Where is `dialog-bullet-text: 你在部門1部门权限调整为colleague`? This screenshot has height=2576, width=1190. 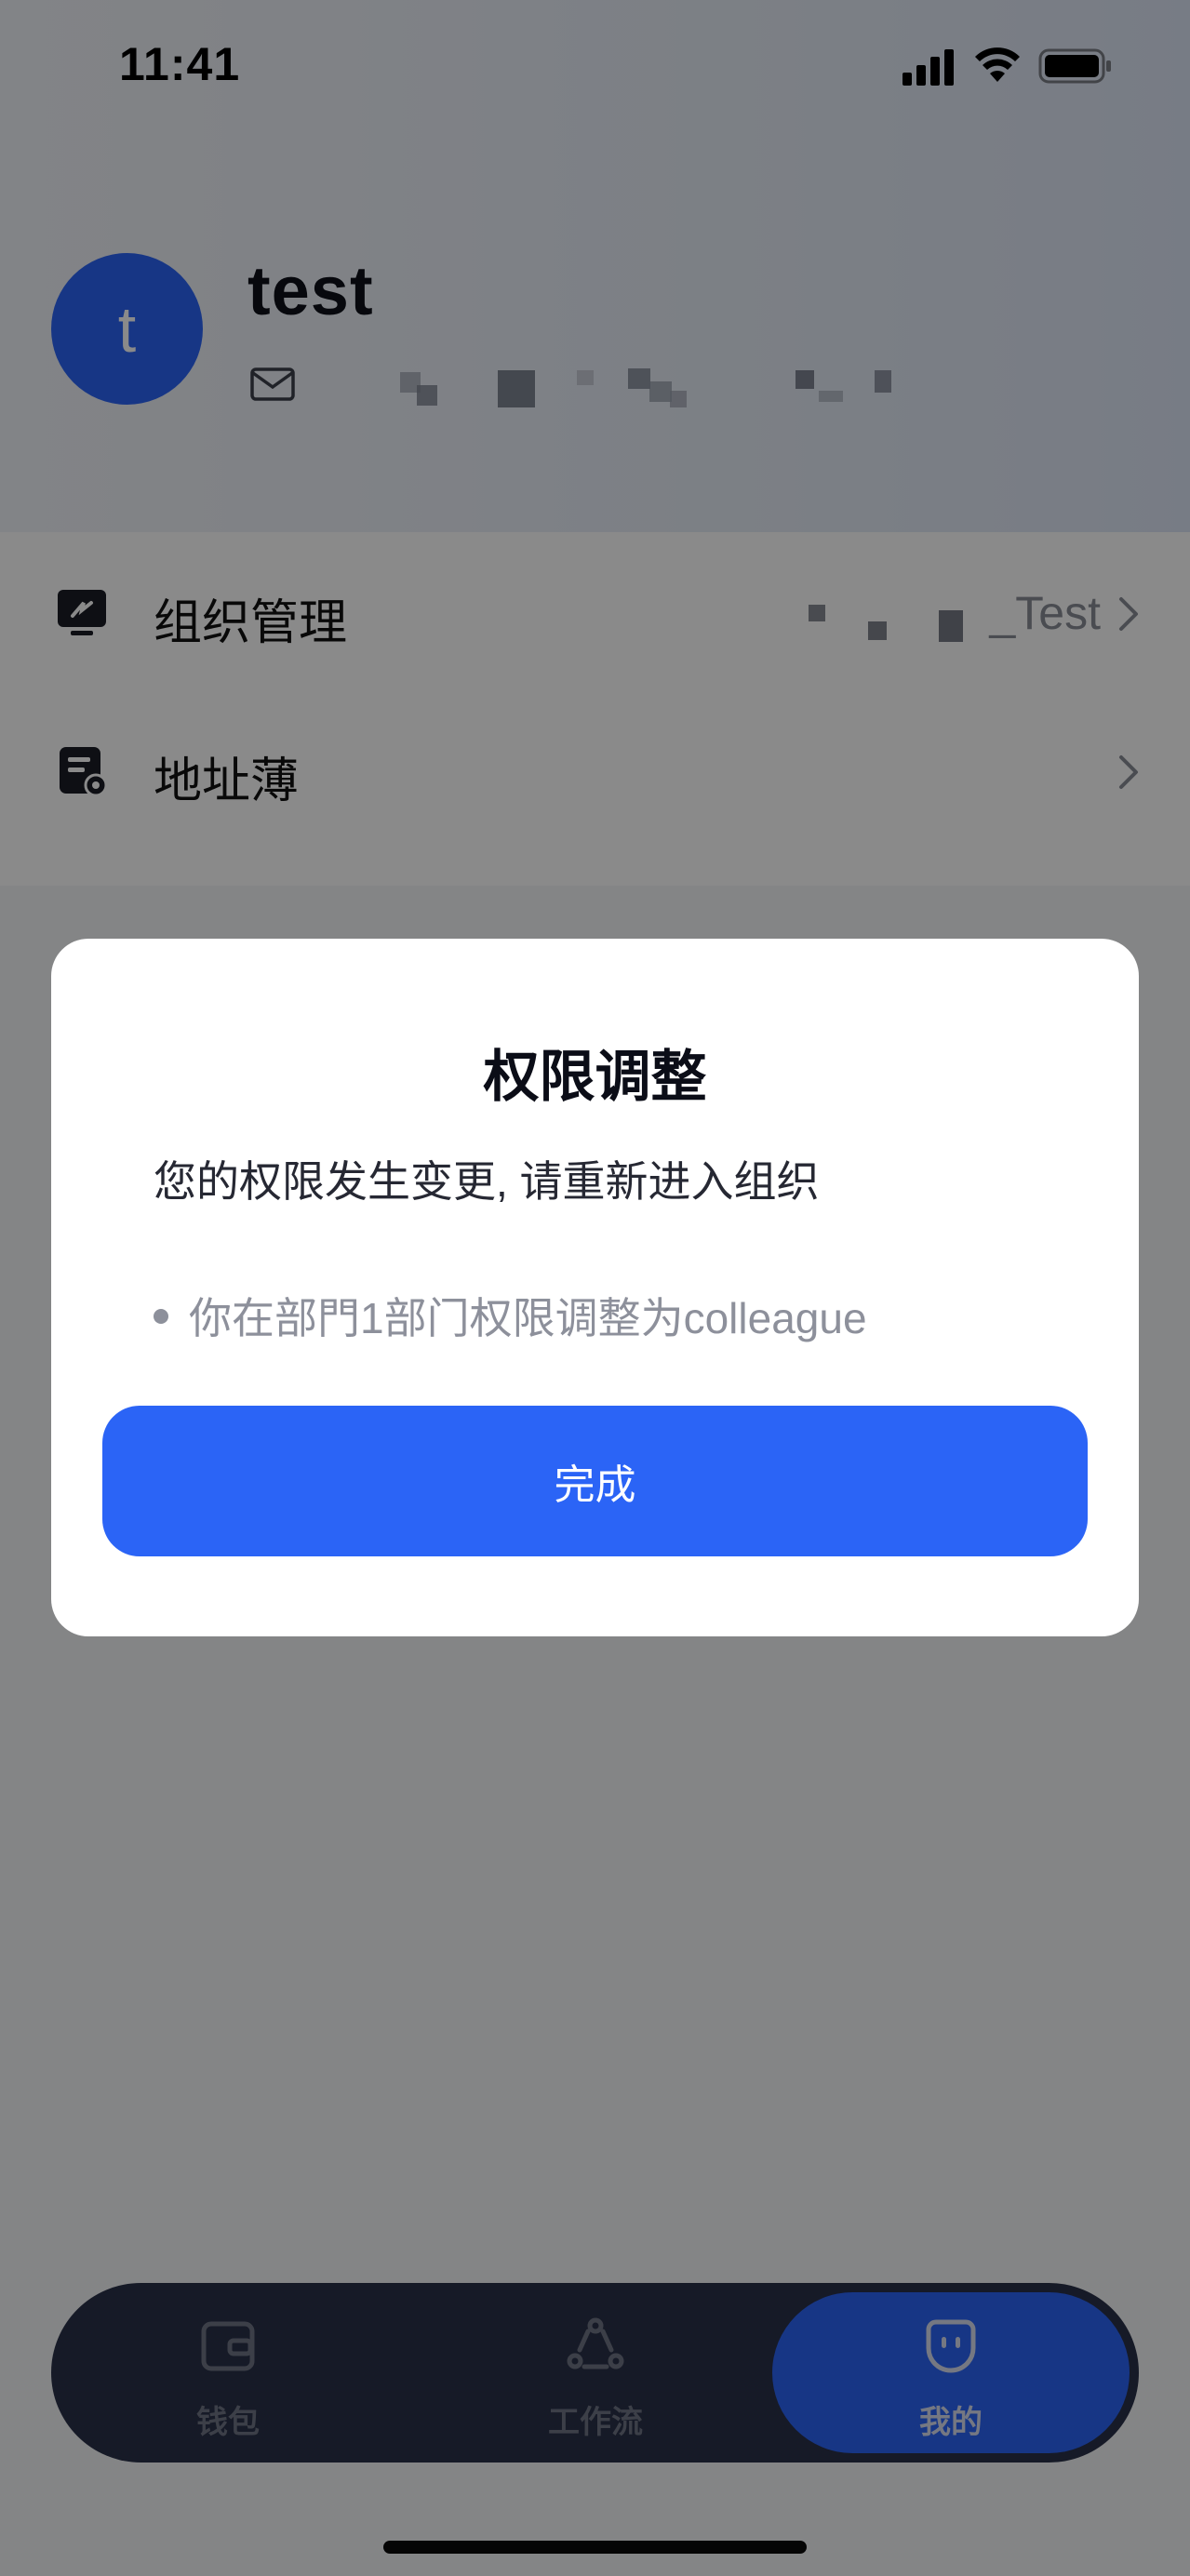
dialog-bullet-text: 你在部門1部门权限调整为colleague is located at coordinates (528, 1318).